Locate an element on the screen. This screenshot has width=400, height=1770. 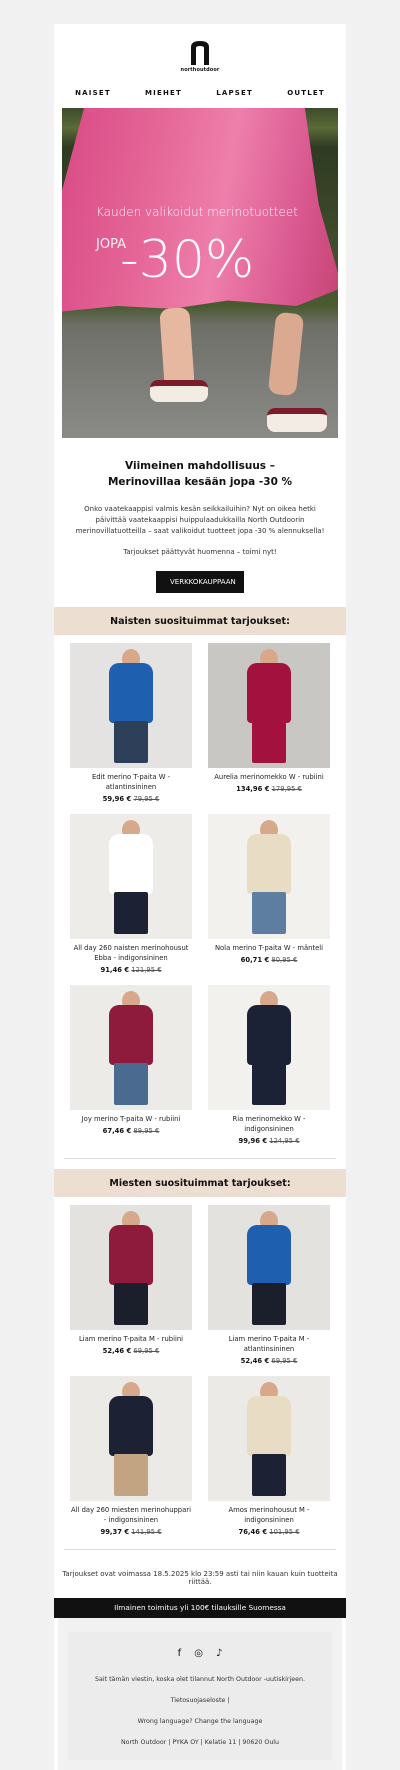
original-price: 69,95 € is located at coordinates (284, 1361).